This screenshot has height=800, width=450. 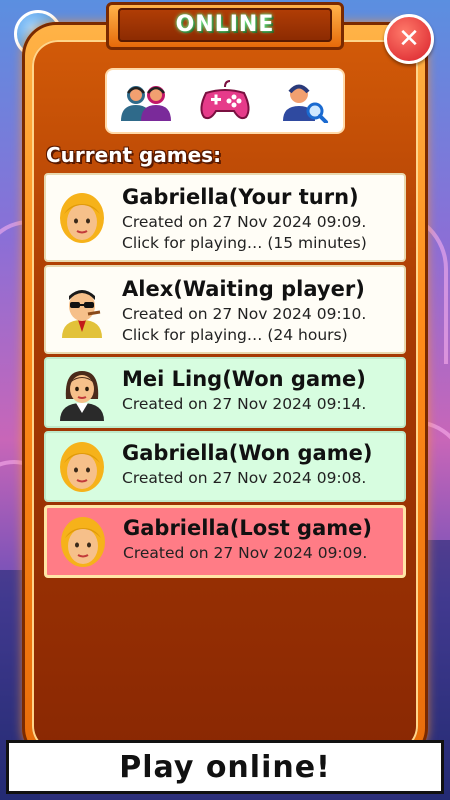 I want to click on play-online-label: Play online!, so click(x=225, y=767).